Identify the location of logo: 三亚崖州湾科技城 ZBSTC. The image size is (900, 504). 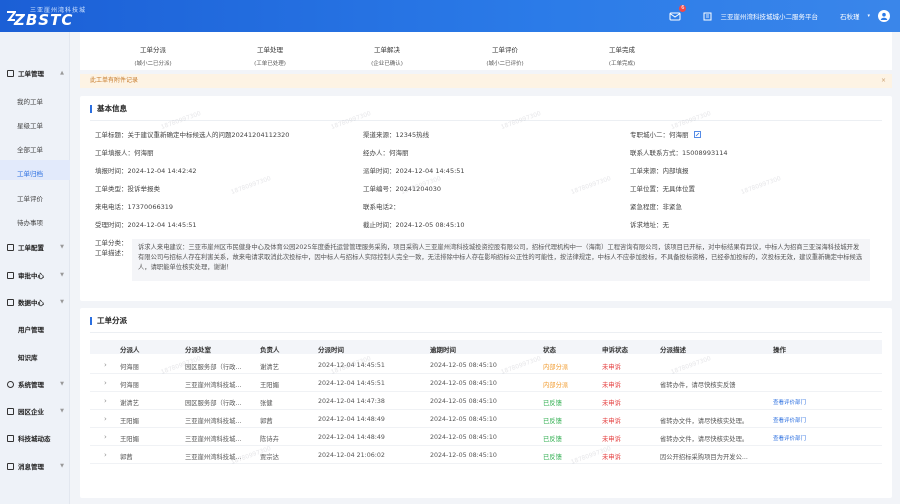
(61, 16).